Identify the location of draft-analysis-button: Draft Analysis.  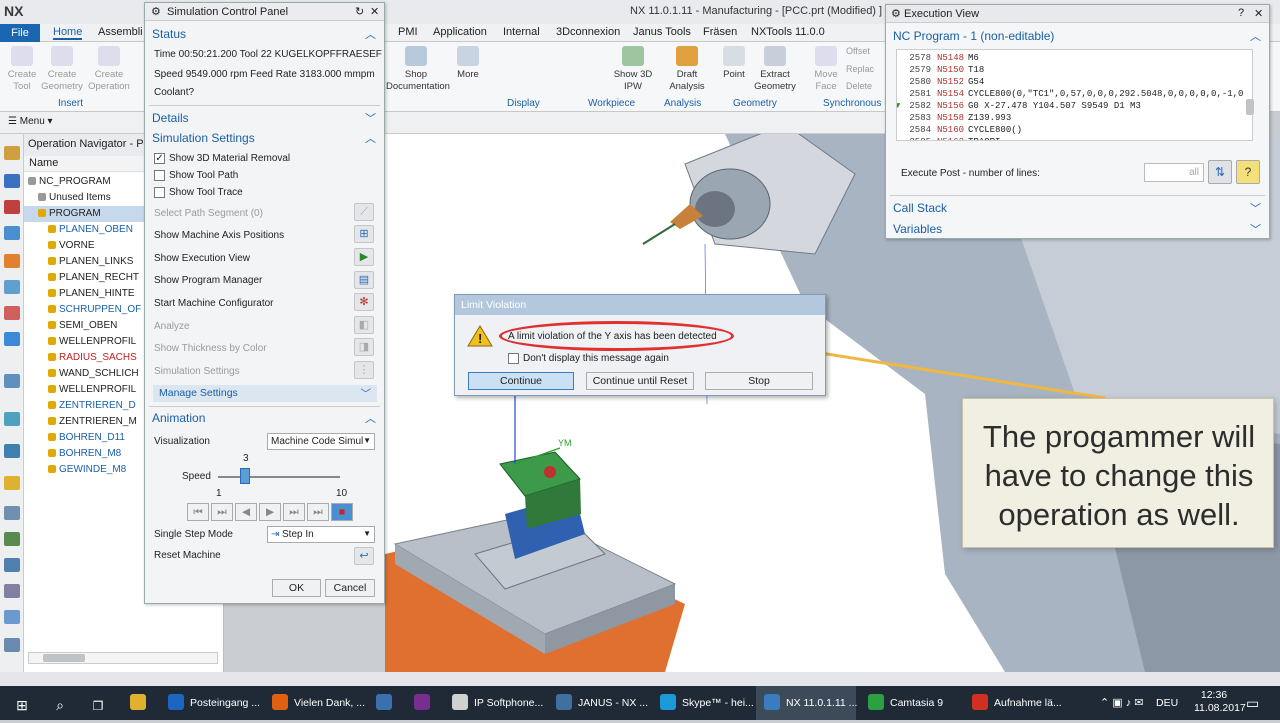
(687, 69).